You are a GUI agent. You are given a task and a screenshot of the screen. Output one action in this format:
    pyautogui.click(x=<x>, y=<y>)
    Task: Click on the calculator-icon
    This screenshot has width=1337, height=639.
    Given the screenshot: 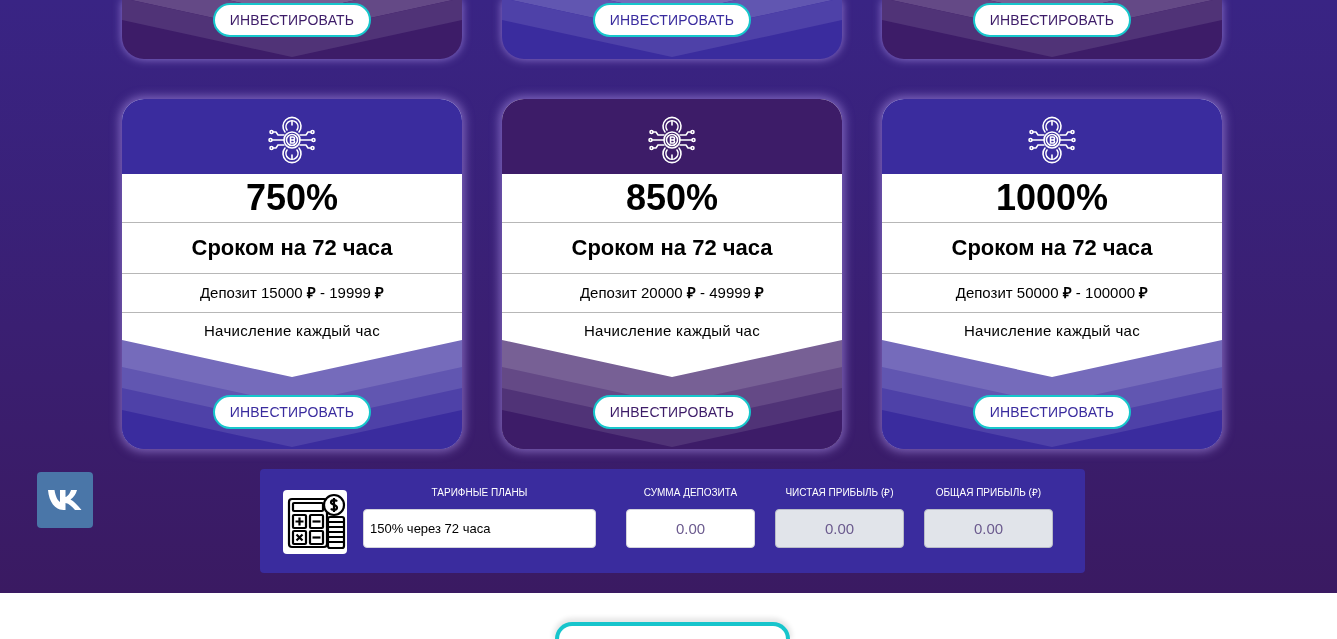 What is the action you would take?
    pyautogui.click(x=315, y=522)
    